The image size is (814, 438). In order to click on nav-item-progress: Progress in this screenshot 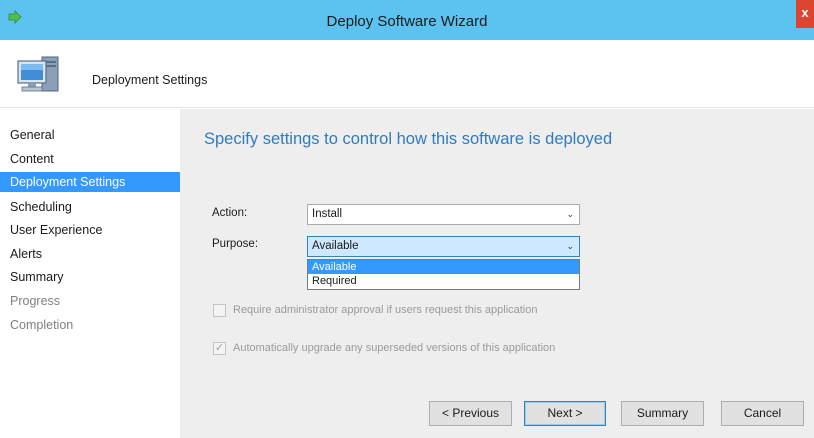, I will do `click(35, 301)`.